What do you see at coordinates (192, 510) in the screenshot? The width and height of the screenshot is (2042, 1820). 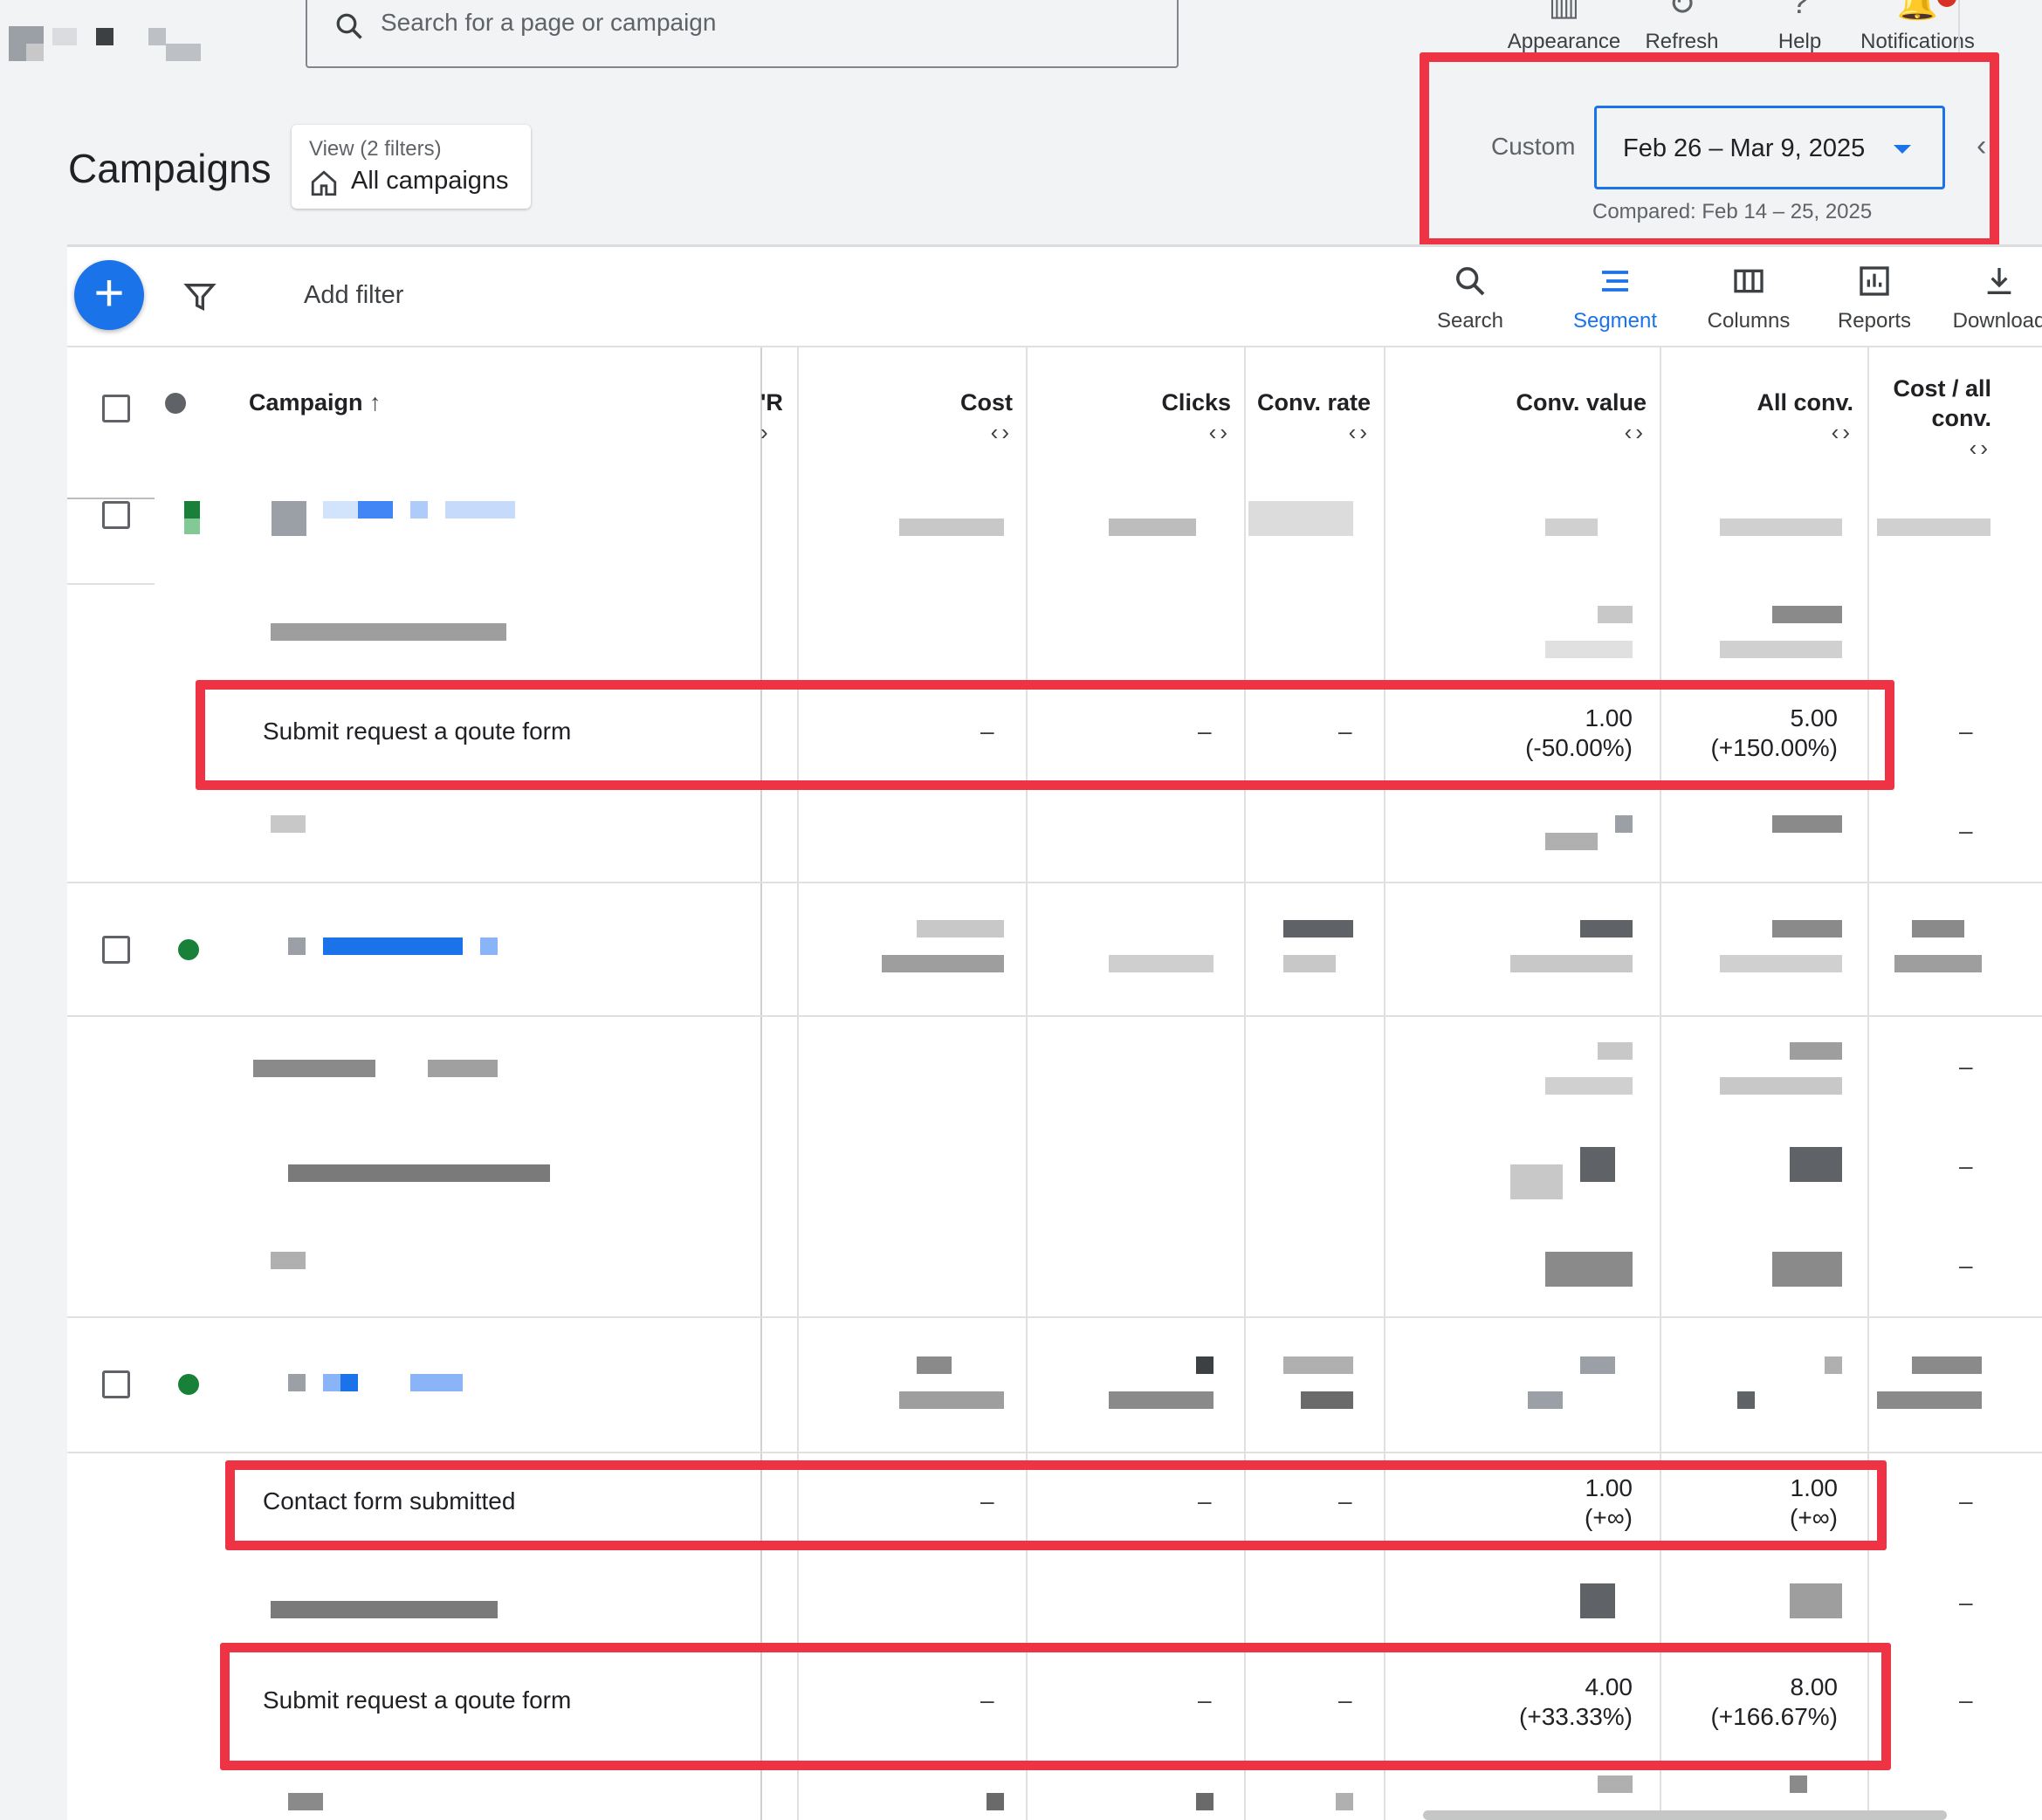 I see `status-icon` at bounding box center [192, 510].